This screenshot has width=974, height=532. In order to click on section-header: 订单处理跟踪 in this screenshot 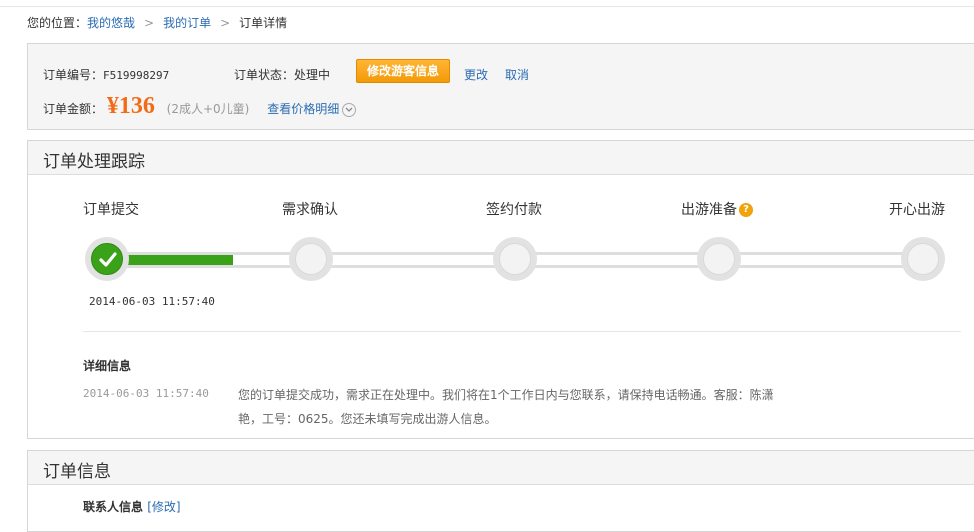, I will do `click(501, 158)`.